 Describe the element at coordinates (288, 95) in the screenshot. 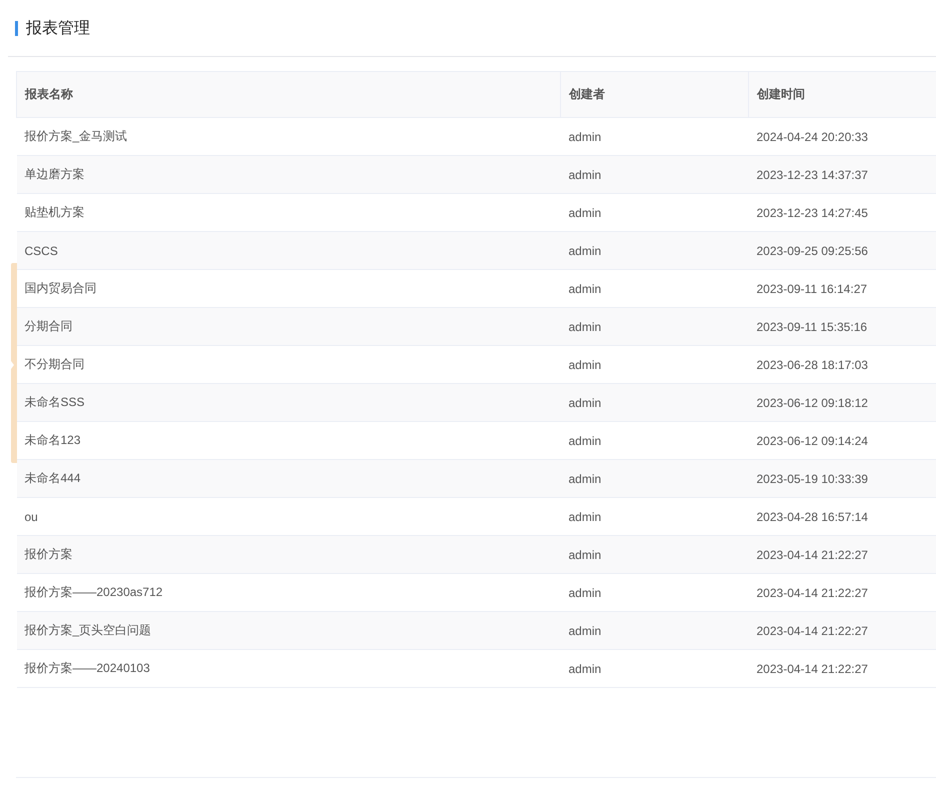

I see `column-header: 报表名称` at that location.